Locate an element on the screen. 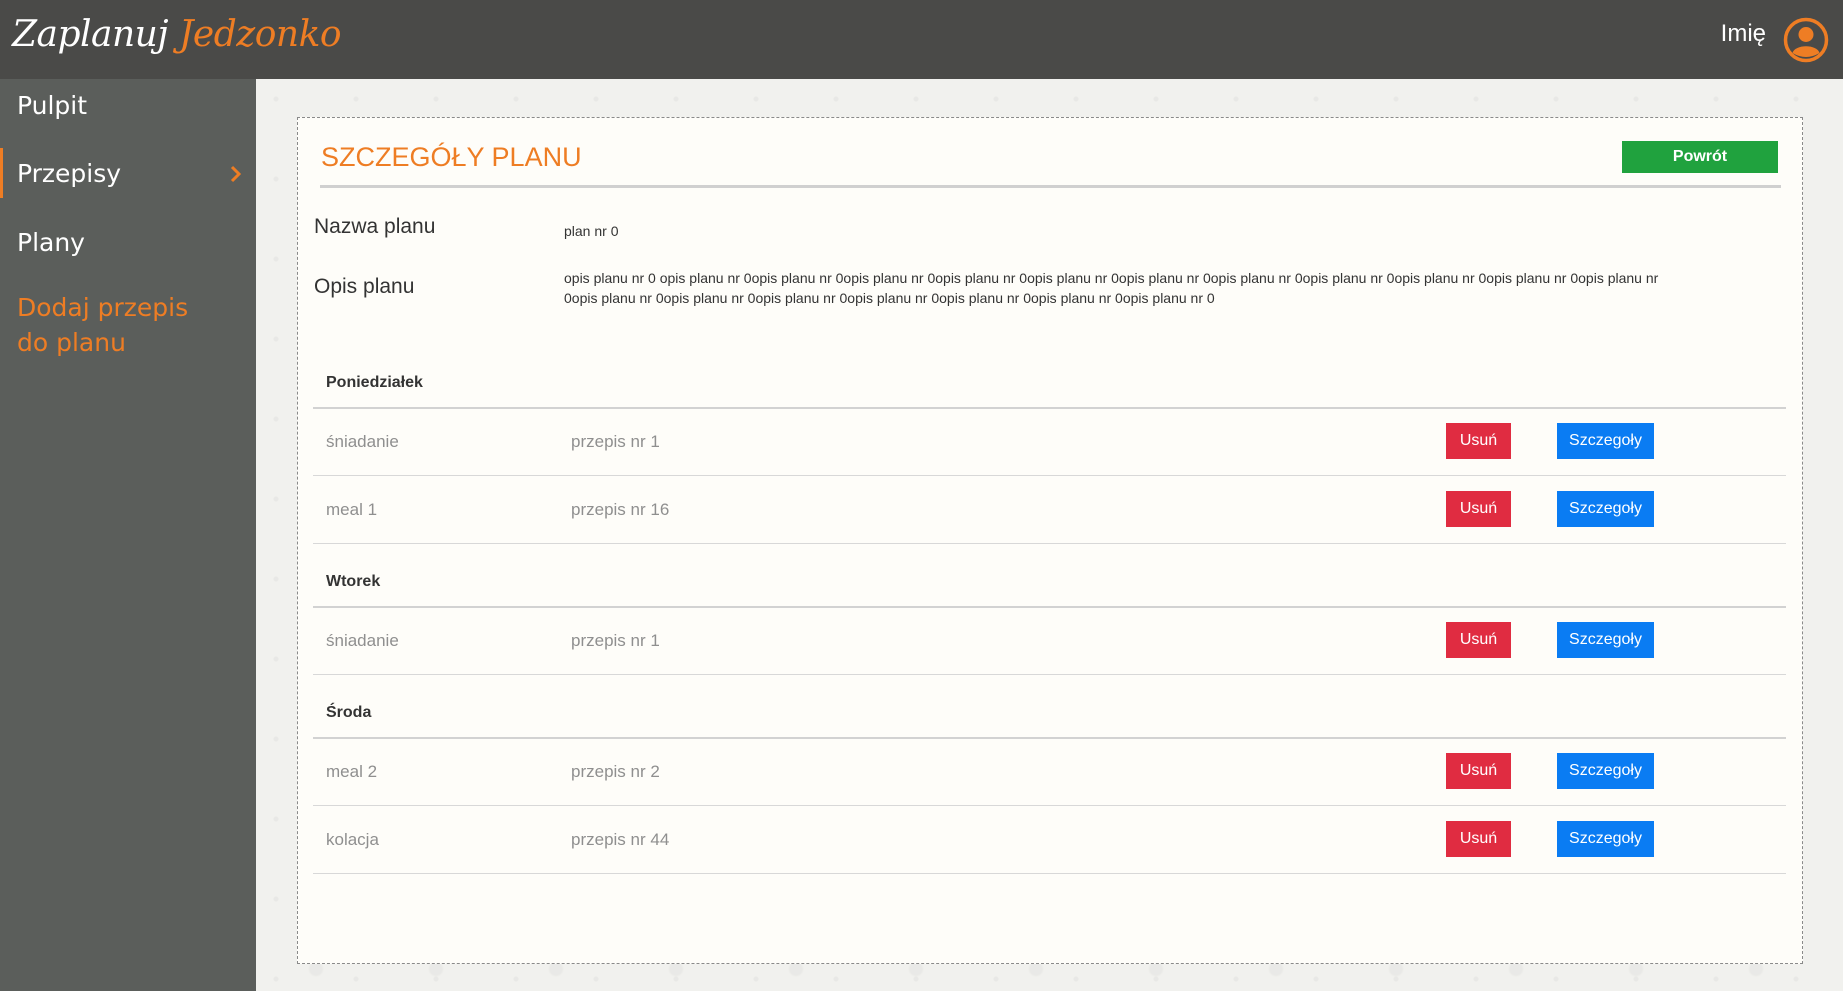 The image size is (1843, 991). sidebar-item-przepisy: Przepisy is located at coordinates (129, 173).